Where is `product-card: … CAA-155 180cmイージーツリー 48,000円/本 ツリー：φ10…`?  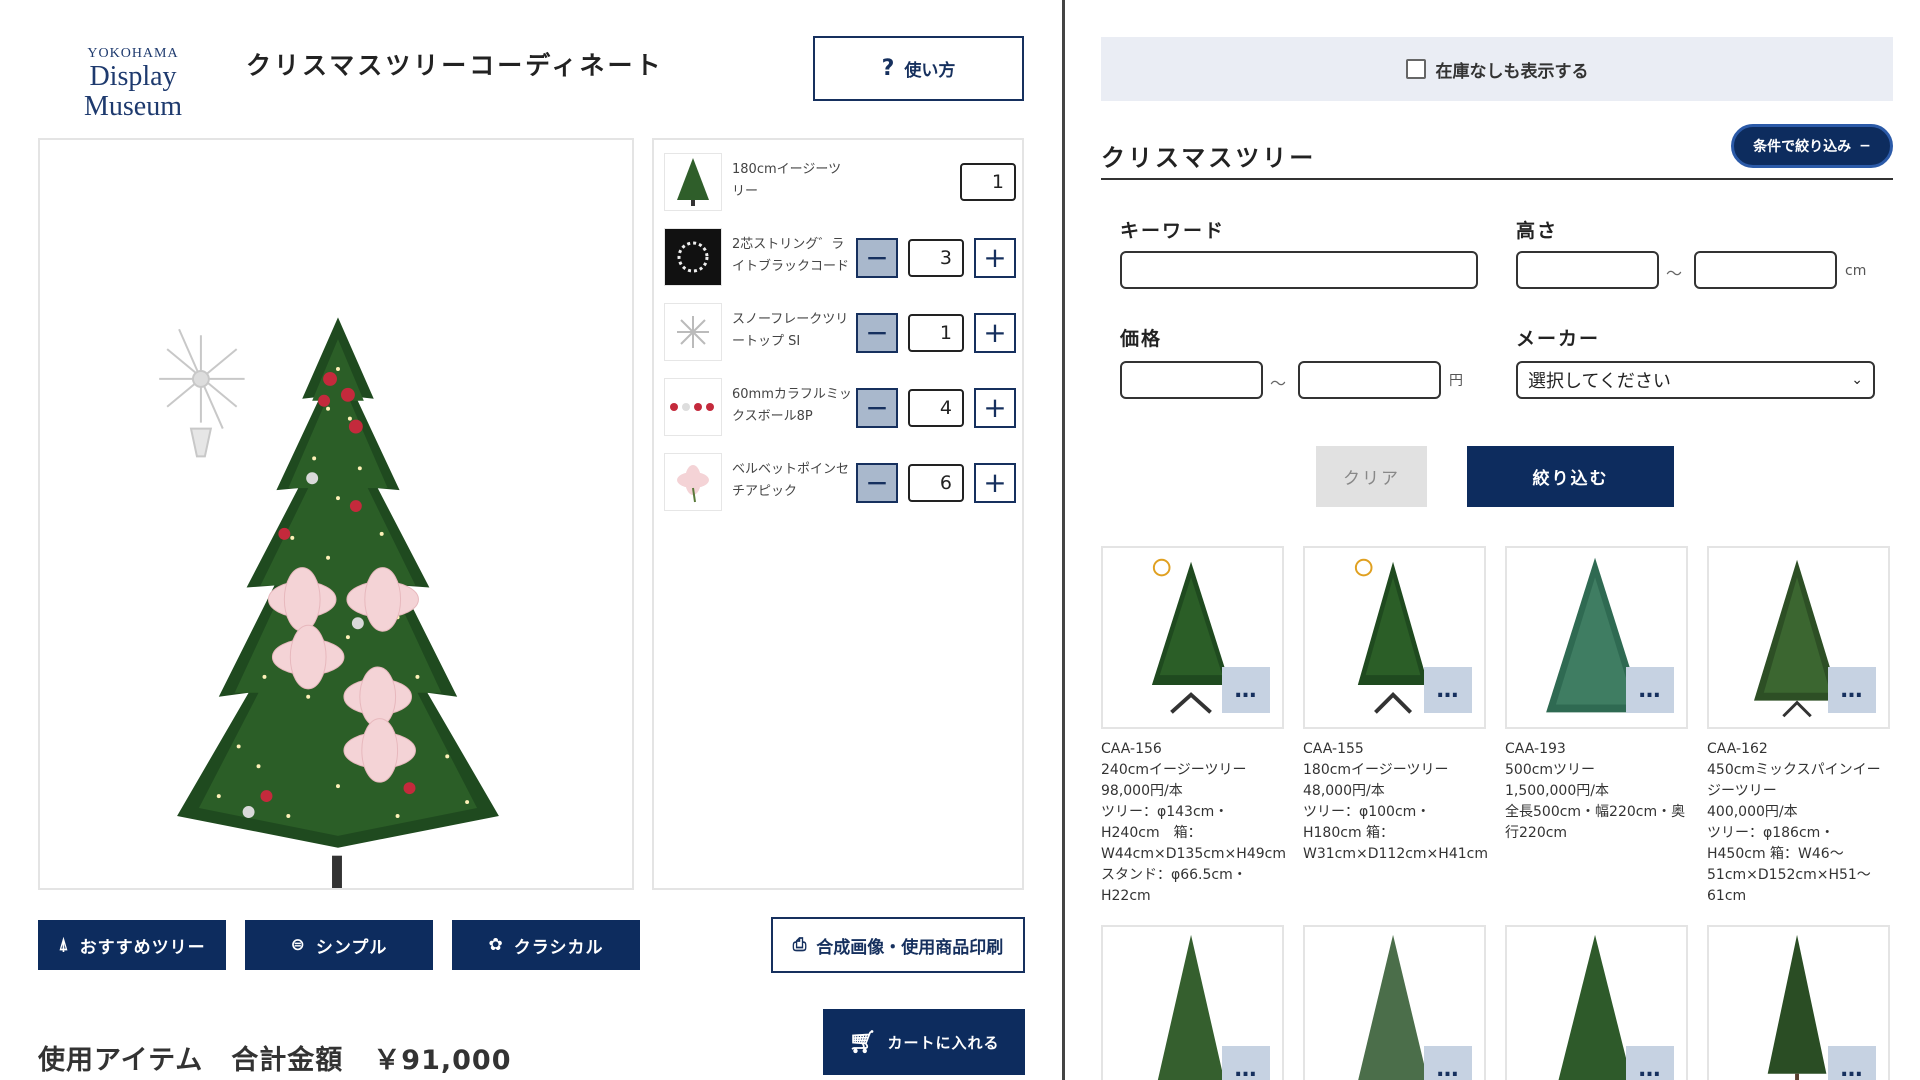
product-card: … CAA-155 180cmイージーツリー 48,000円/本 ツリー：φ10… is located at coordinates (1395, 705).